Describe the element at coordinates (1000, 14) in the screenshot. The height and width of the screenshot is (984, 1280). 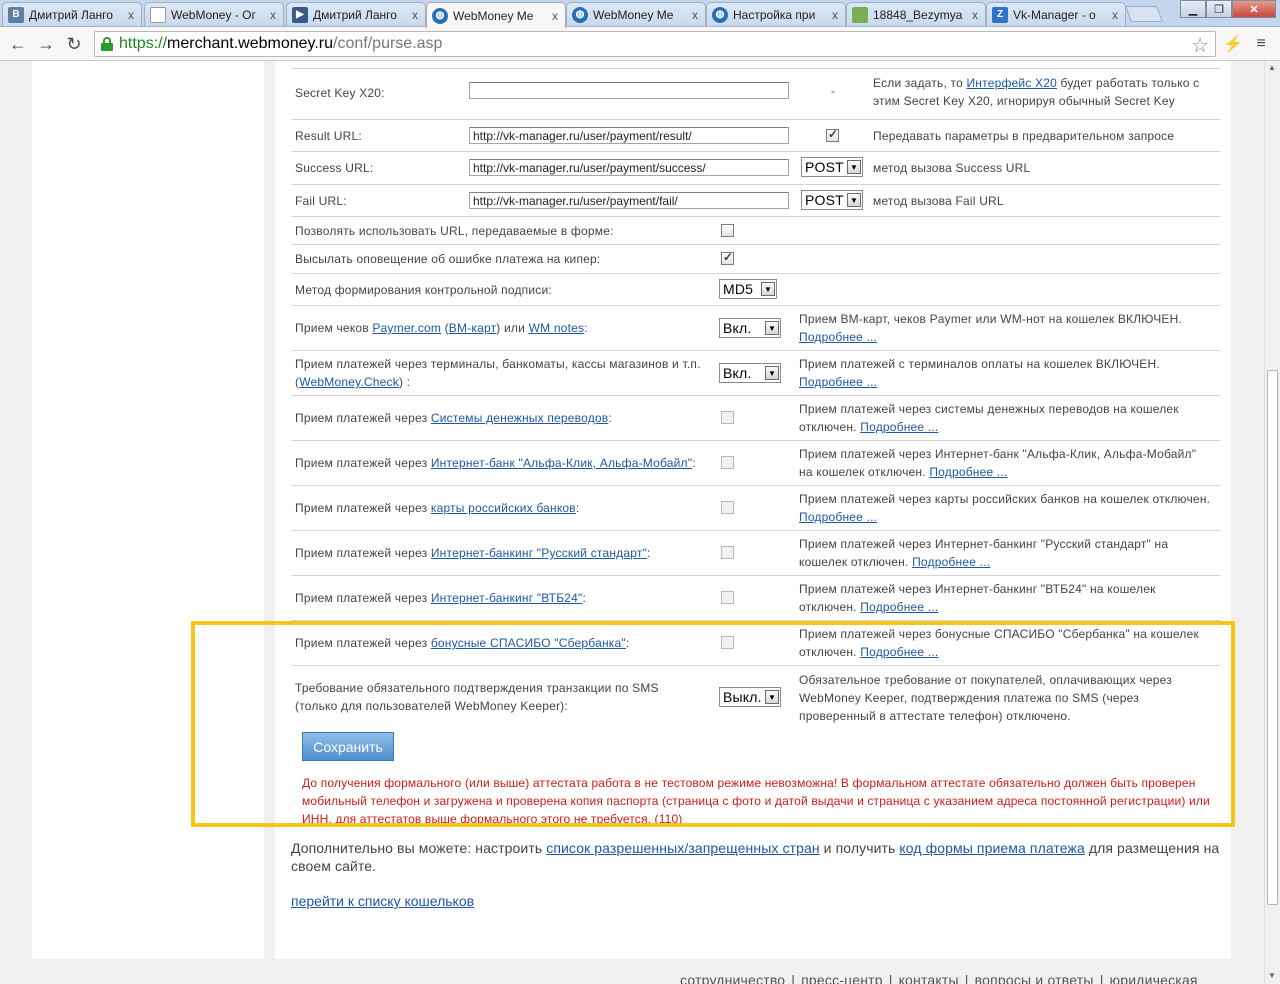
I see `vkmanager-icon: Z` at that location.